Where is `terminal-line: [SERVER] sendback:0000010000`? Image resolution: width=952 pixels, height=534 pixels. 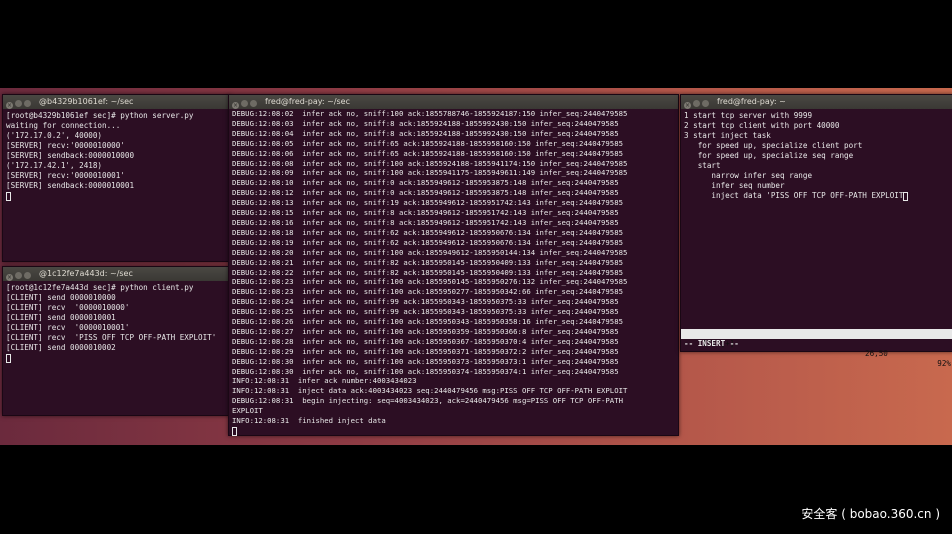
terminal-line: [SERVER] sendback:0000010000 is located at coordinates (70, 155).